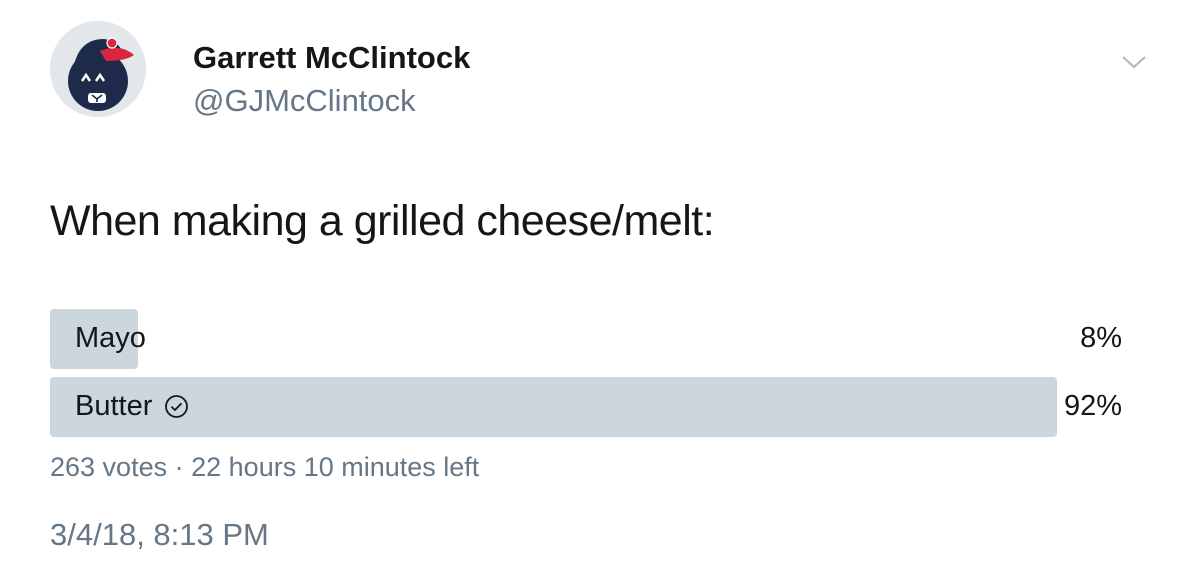 Image resolution: width=1200 pixels, height=568 pixels. Describe the element at coordinates (335, 467) in the screenshot. I see `poll-time-left: 22 hours 10 minutes left` at that location.